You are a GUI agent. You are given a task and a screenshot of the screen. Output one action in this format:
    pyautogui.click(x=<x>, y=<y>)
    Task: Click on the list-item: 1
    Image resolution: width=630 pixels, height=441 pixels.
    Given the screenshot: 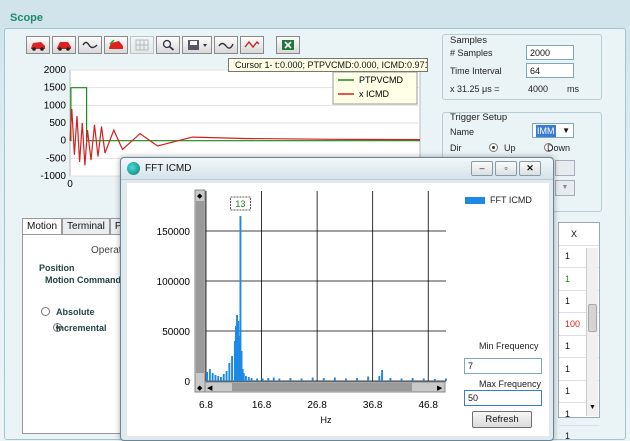 What is the action you would take?
    pyautogui.click(x=579, y=433)
    